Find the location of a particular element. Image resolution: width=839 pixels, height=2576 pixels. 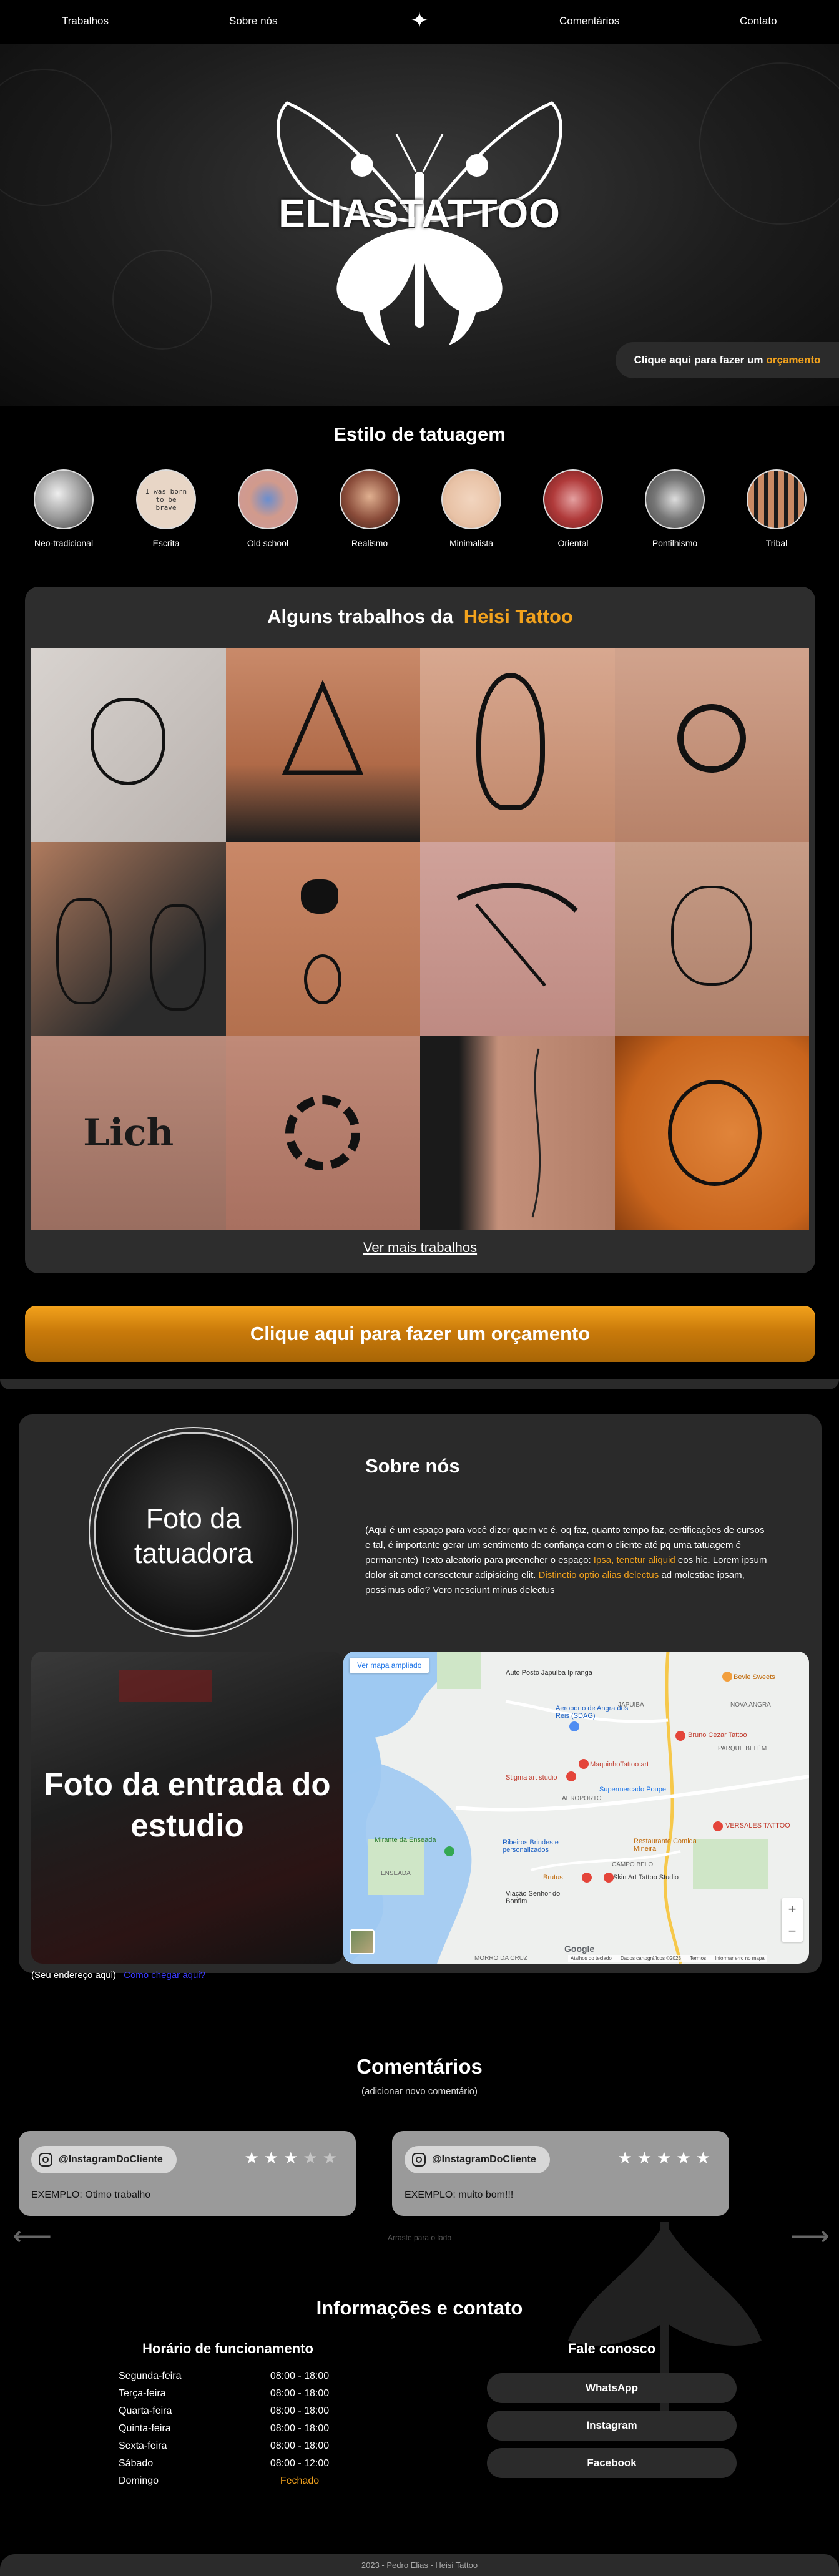

map-canvas is located at coordinates (576, 1808).